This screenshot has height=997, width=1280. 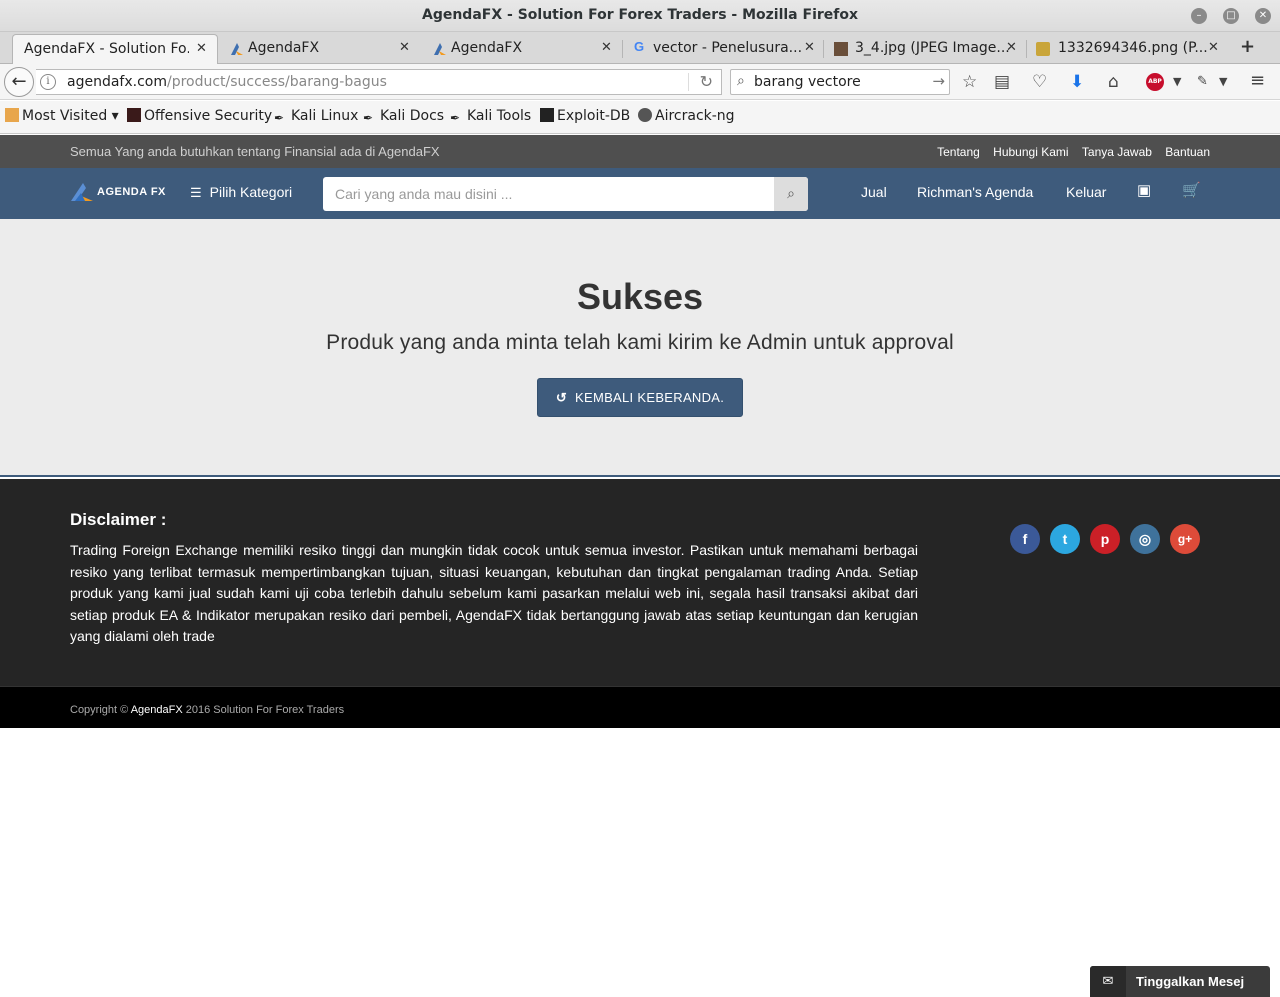 I want to click on top-link-tanya-jawab: Tanya Jawab, so click(x=1117, y=152).